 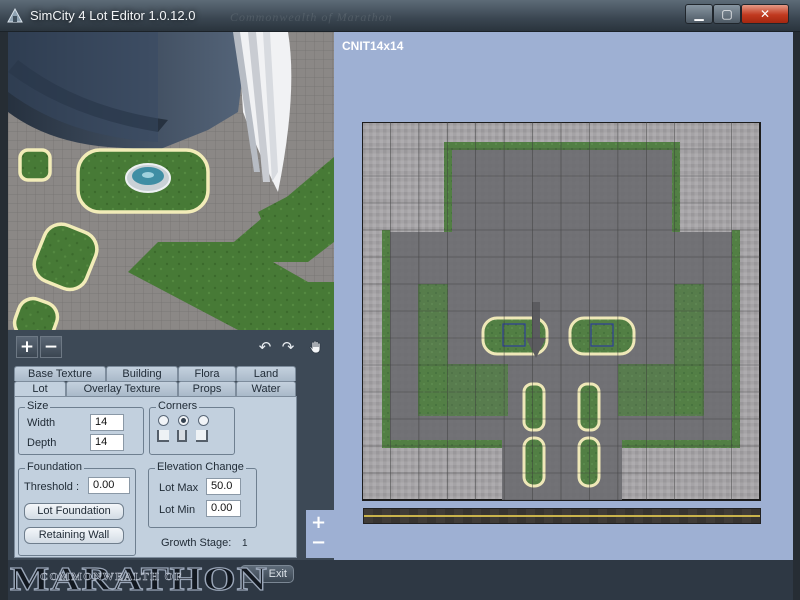 I want to click on lot-max-field: 50.0, so click(x=223, y=486).